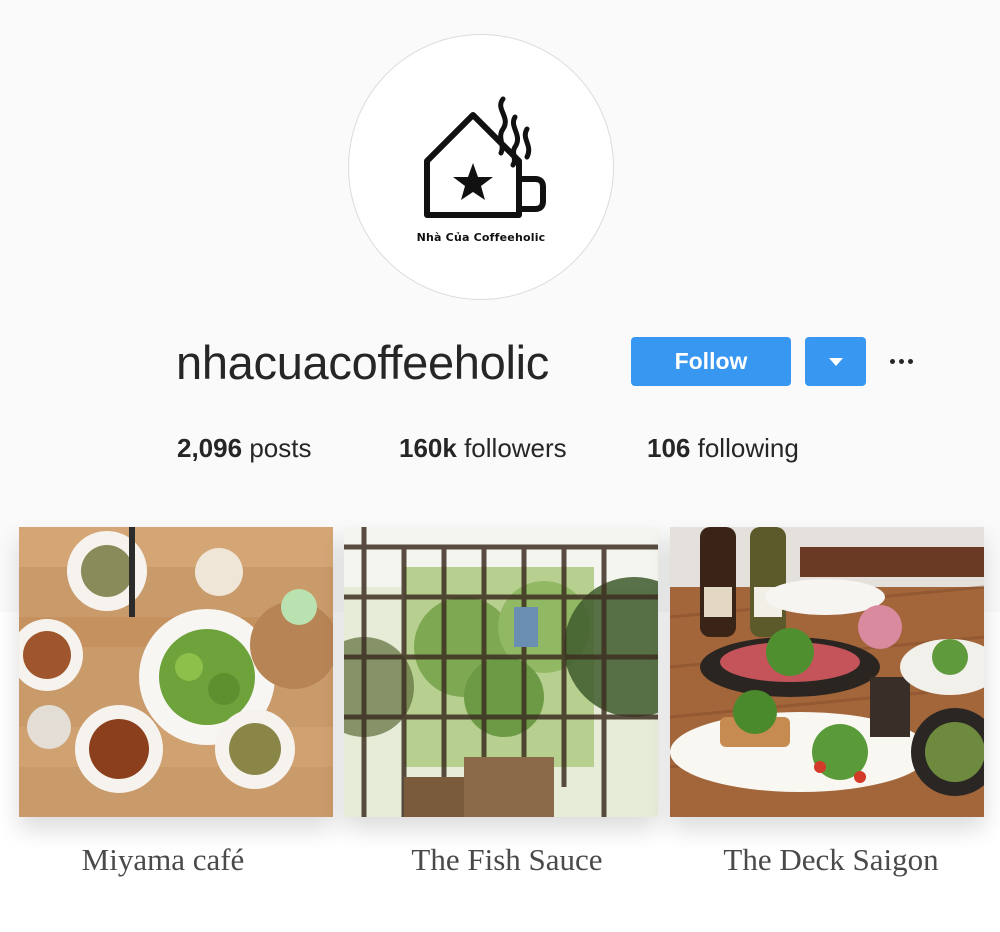  What do you see at coordinates (481, 237) in the screenshot?
I see `logo-wordmark: Nhà Của Coffeeholic` at bounding box center [481, 237].